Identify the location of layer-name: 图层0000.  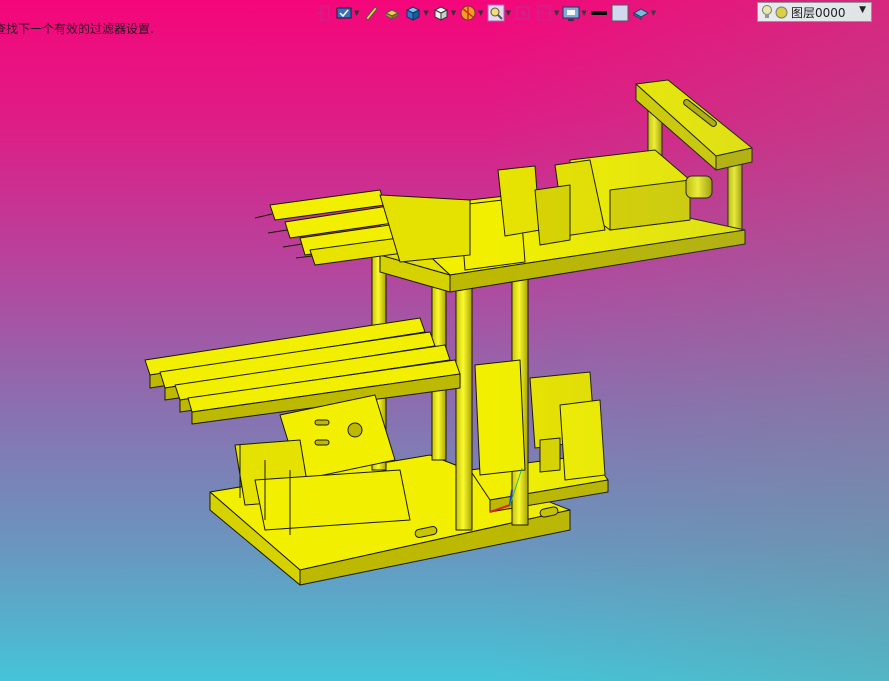
(818, 12).